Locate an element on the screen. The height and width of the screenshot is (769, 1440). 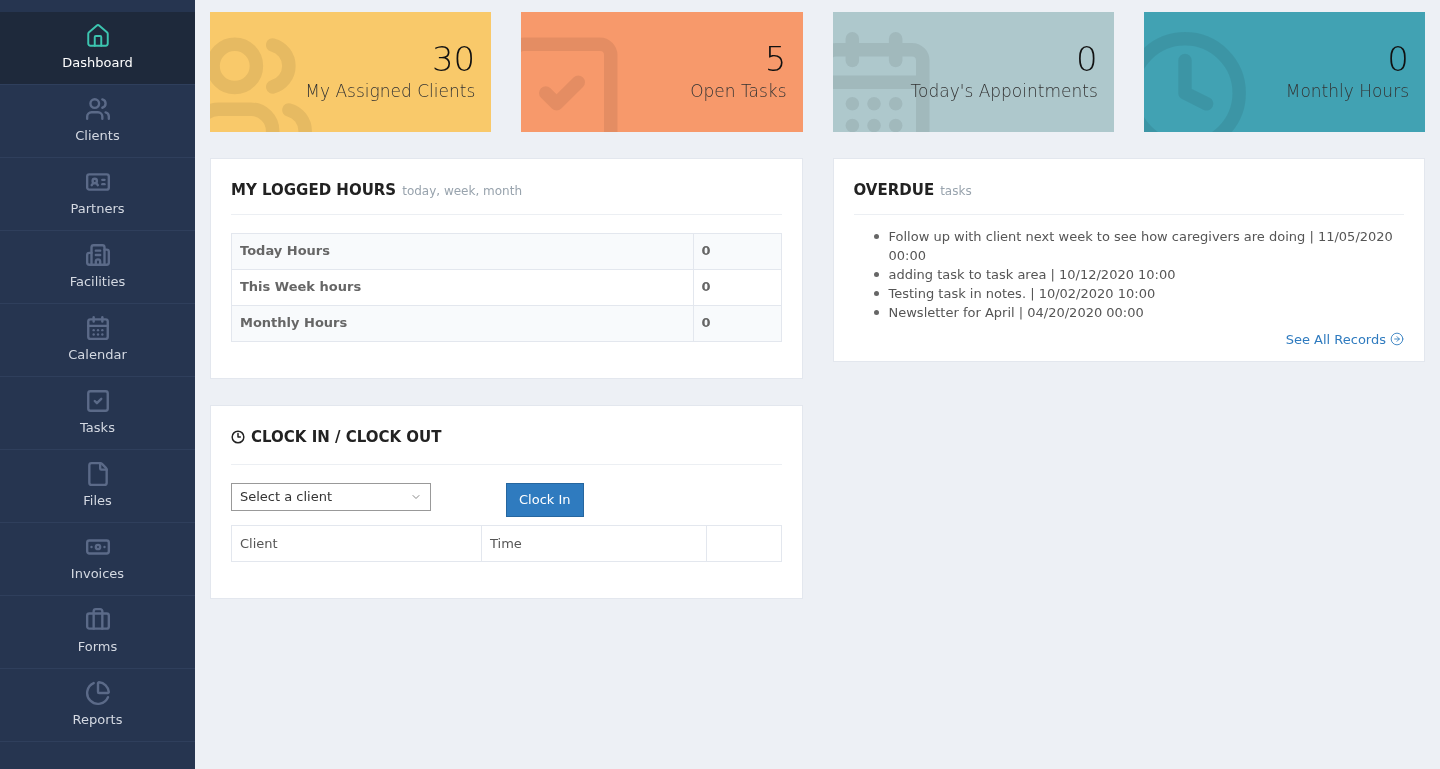
sidebar-label: Calendar is located at coordinates (97, 355).